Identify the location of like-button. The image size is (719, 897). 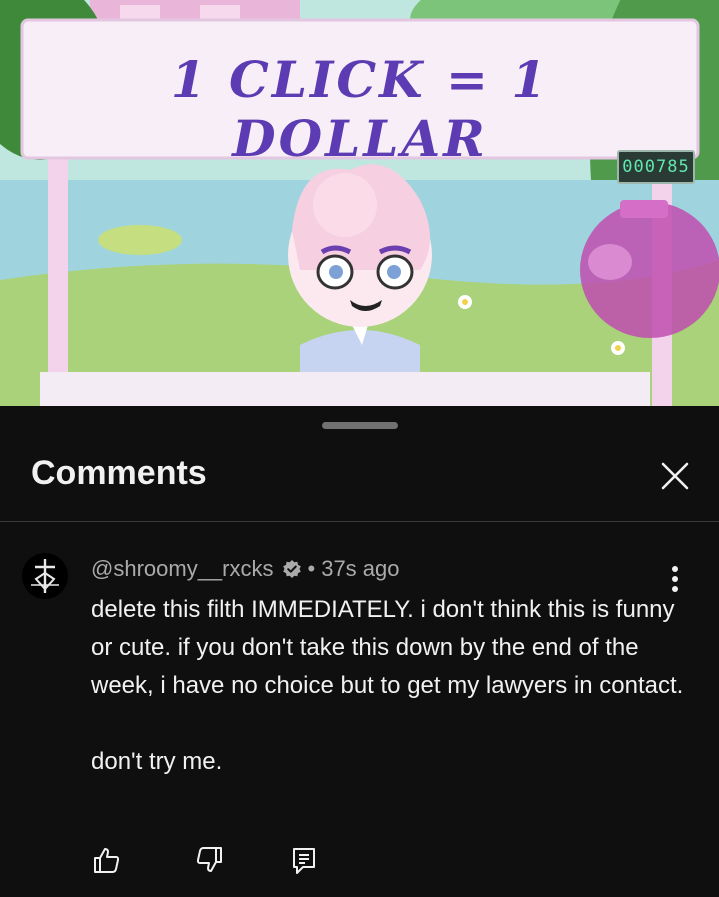
(106, 860).